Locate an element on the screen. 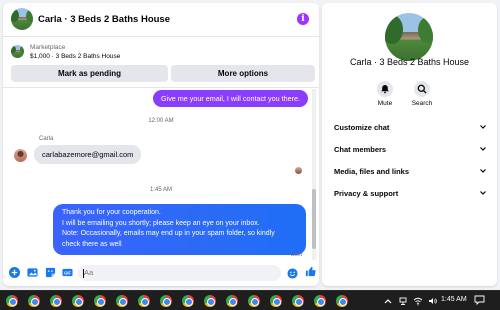 The width and height of the screenshot is (500, 310). menu-media-files-links: Media, files and links is located at coordinates (410, 172).